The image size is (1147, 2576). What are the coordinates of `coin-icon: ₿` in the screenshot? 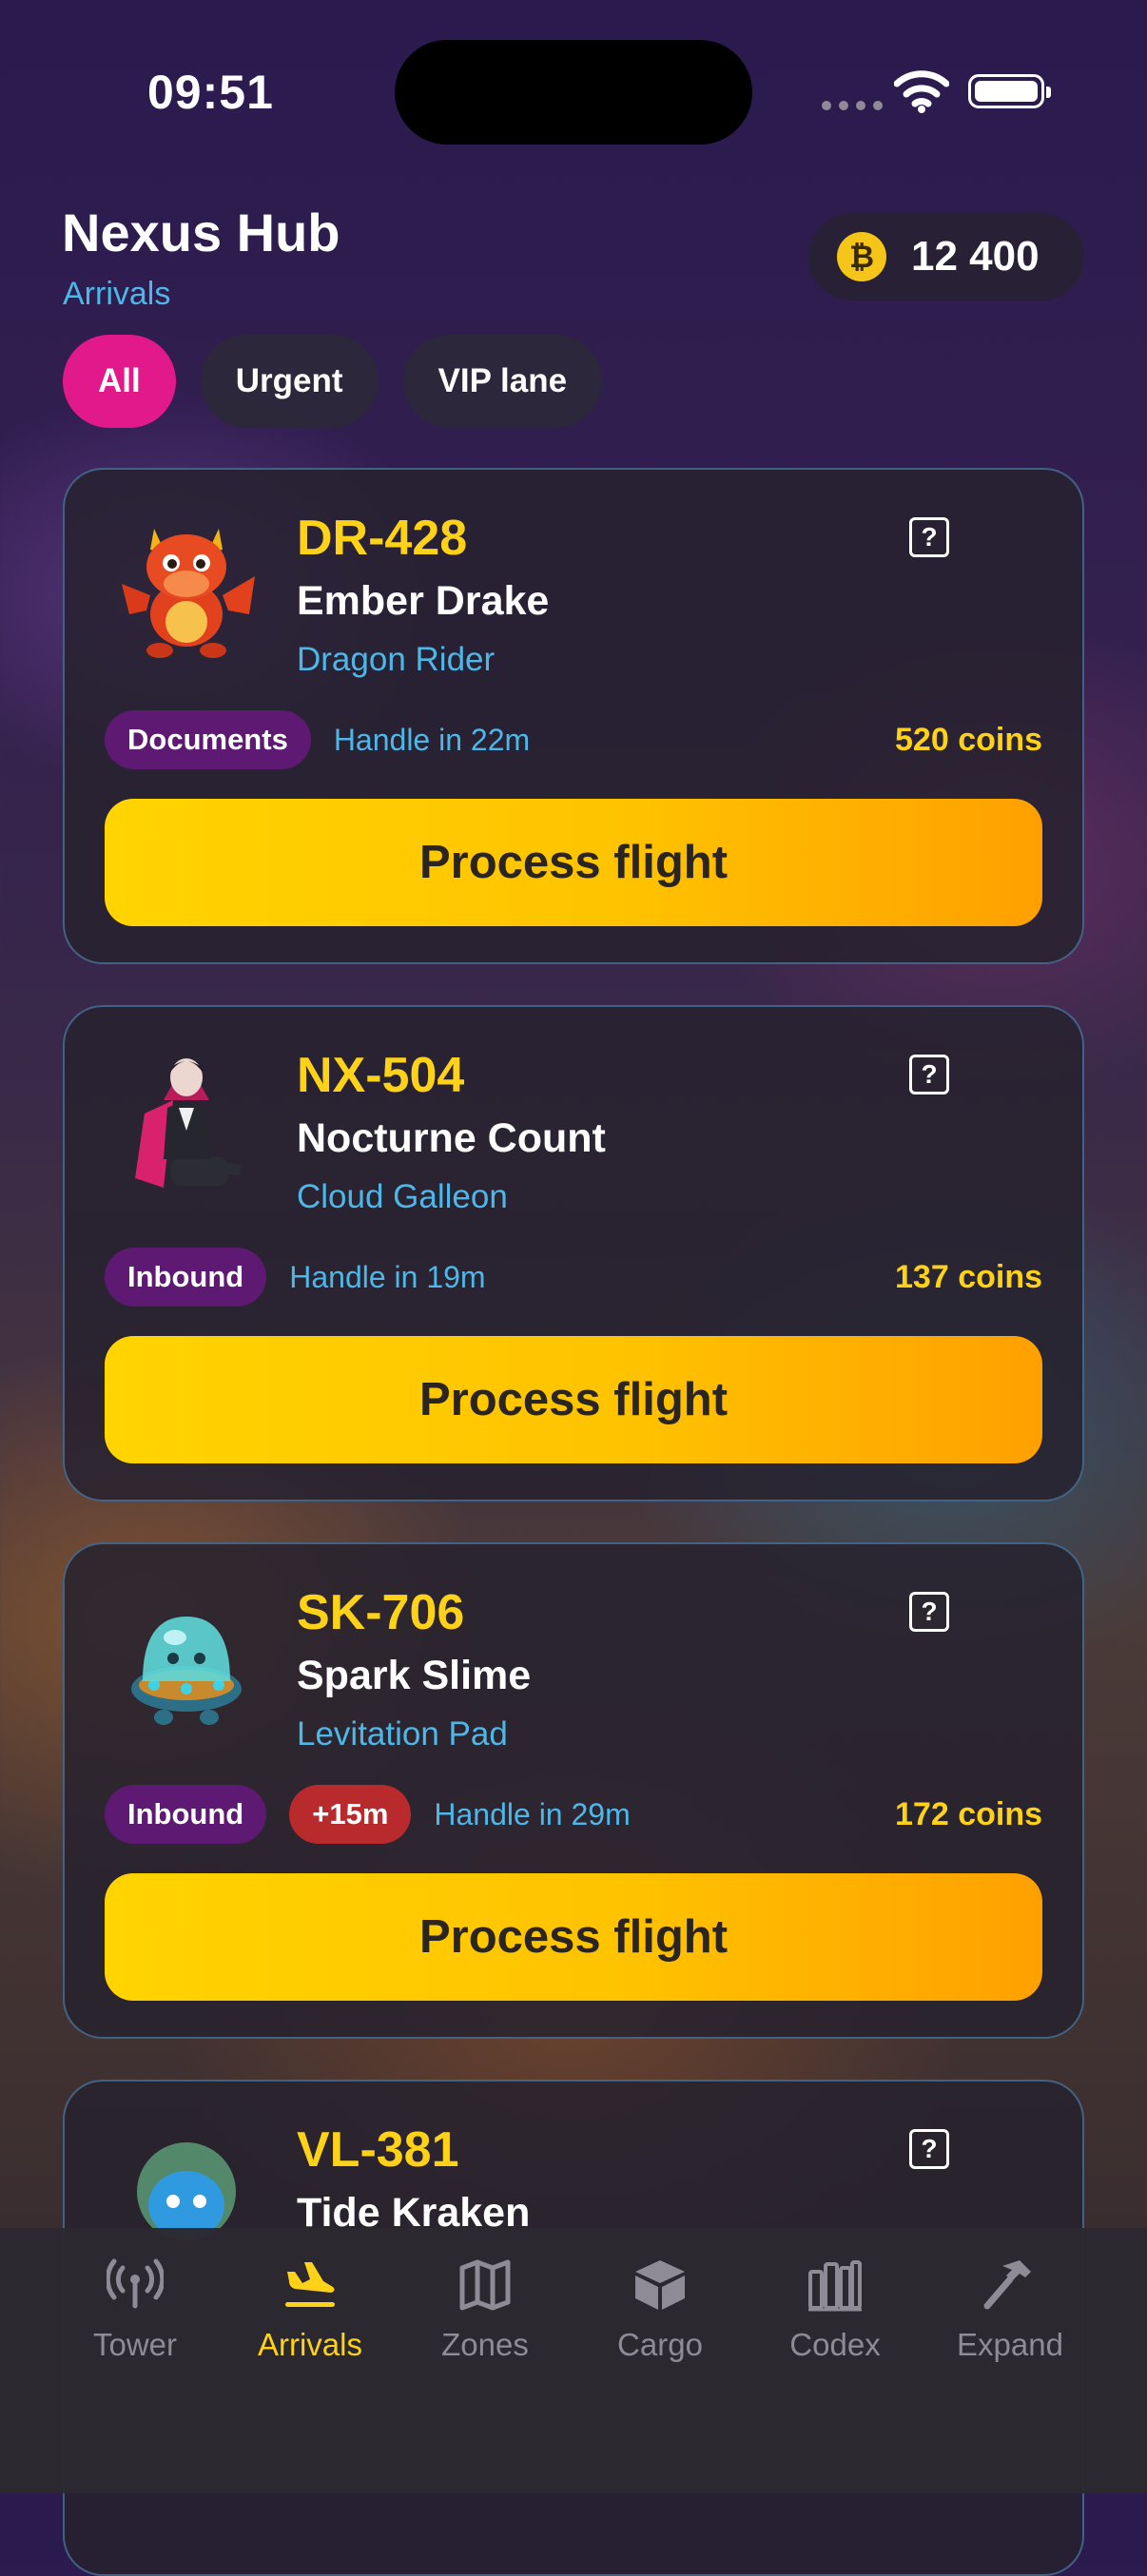 It's located at (861, 256).